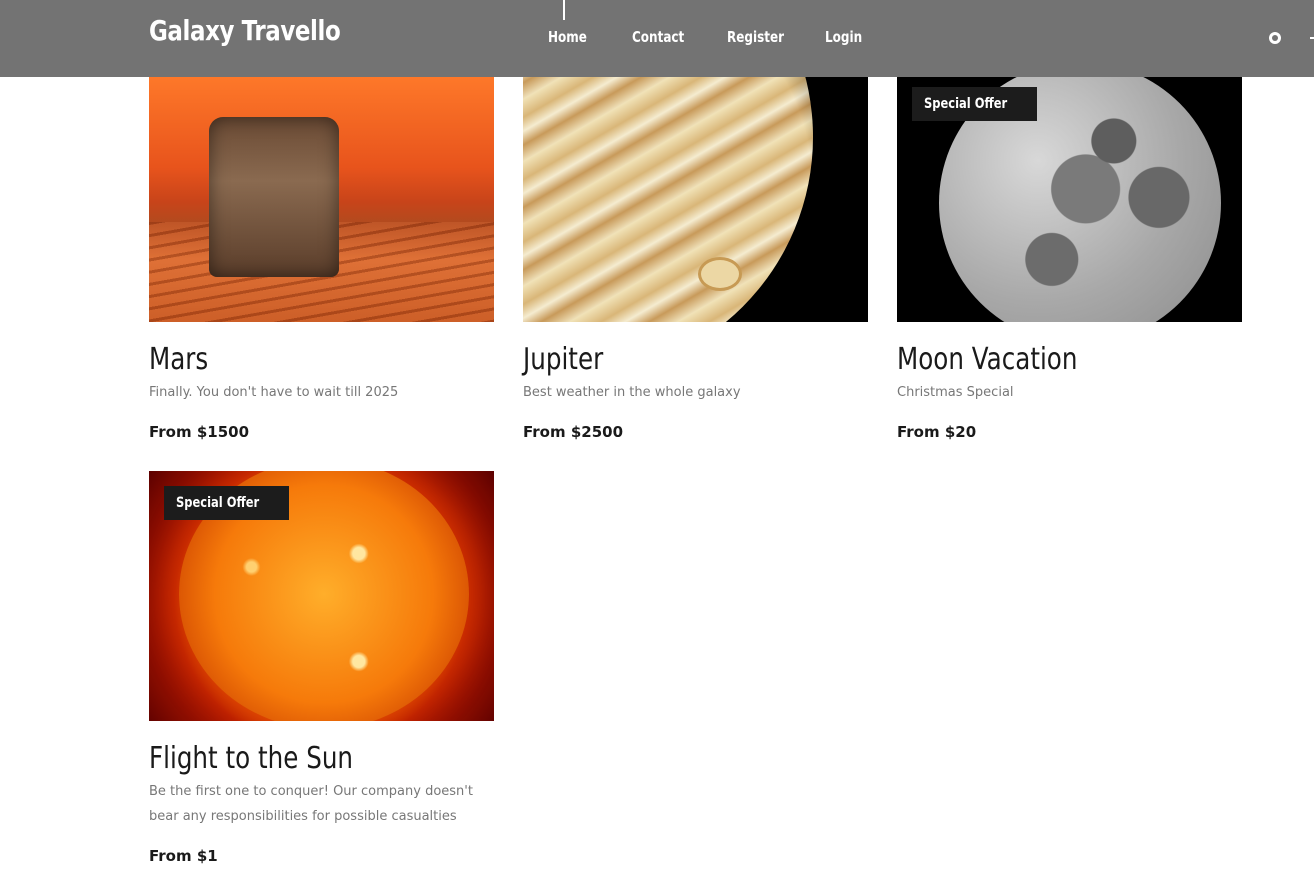 The image size is (1314, 875). I want to click on card-price: From $1500, so click(199, 432).